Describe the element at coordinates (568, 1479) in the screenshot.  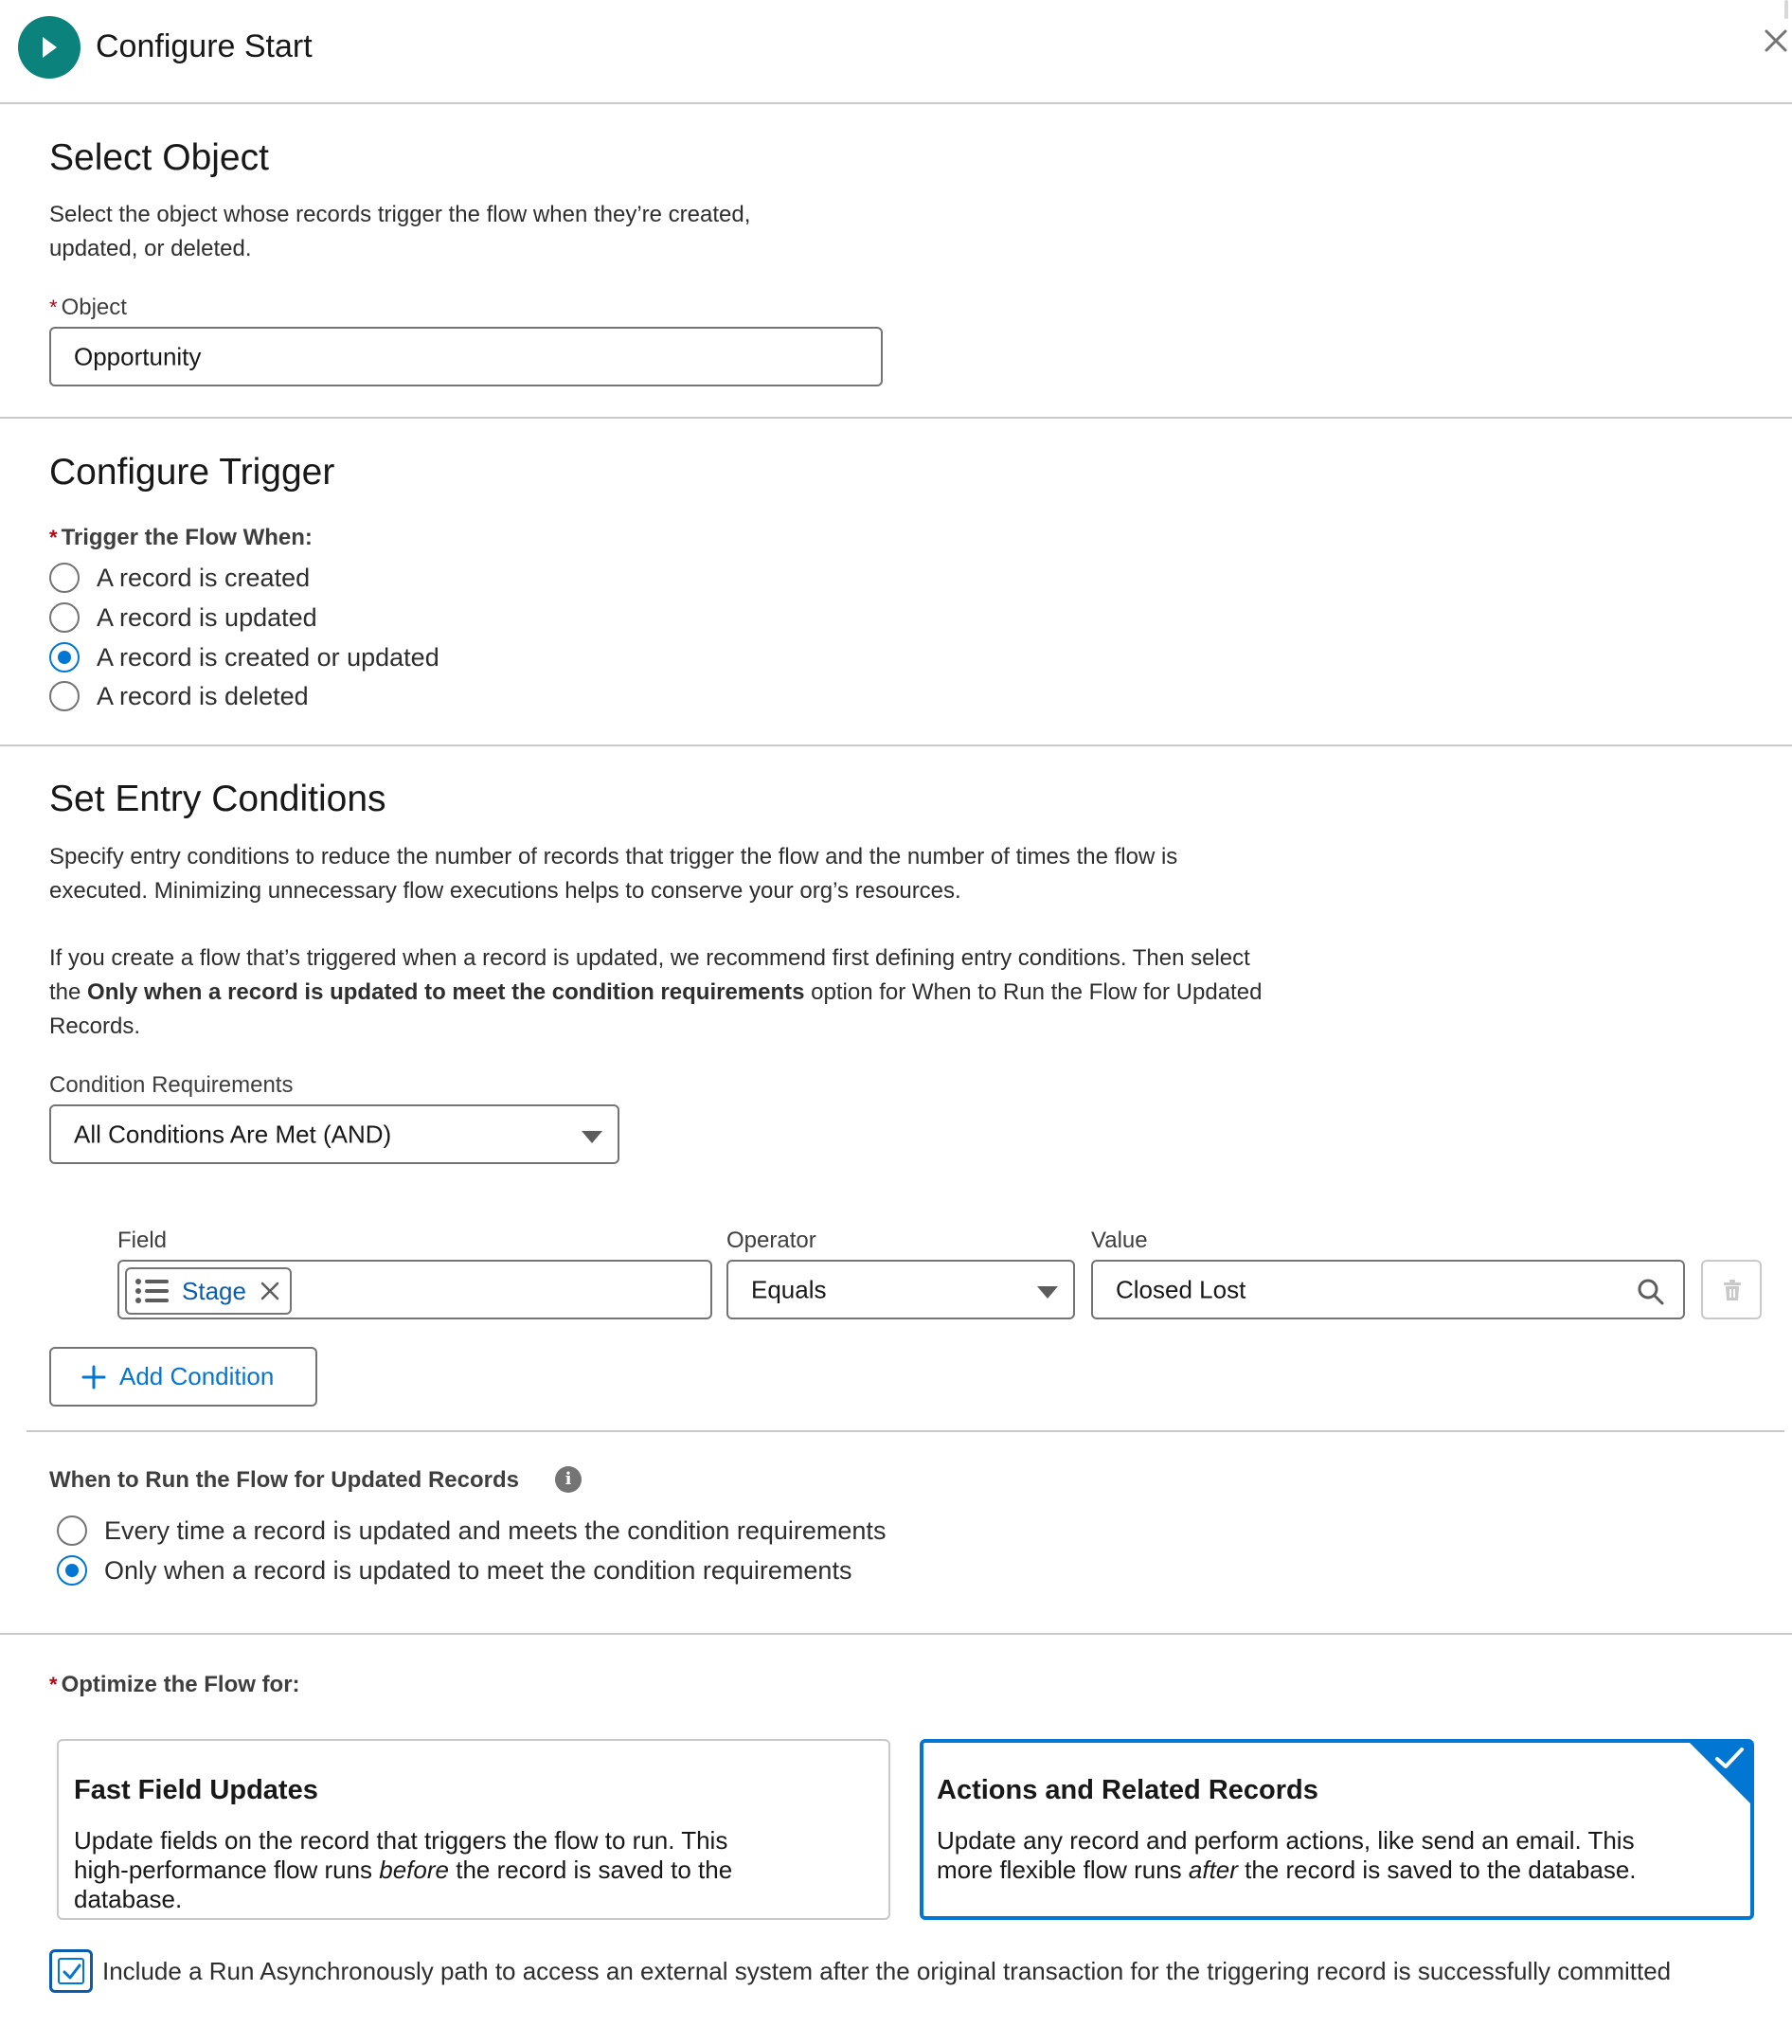
I see `info-icon: i` at that location.